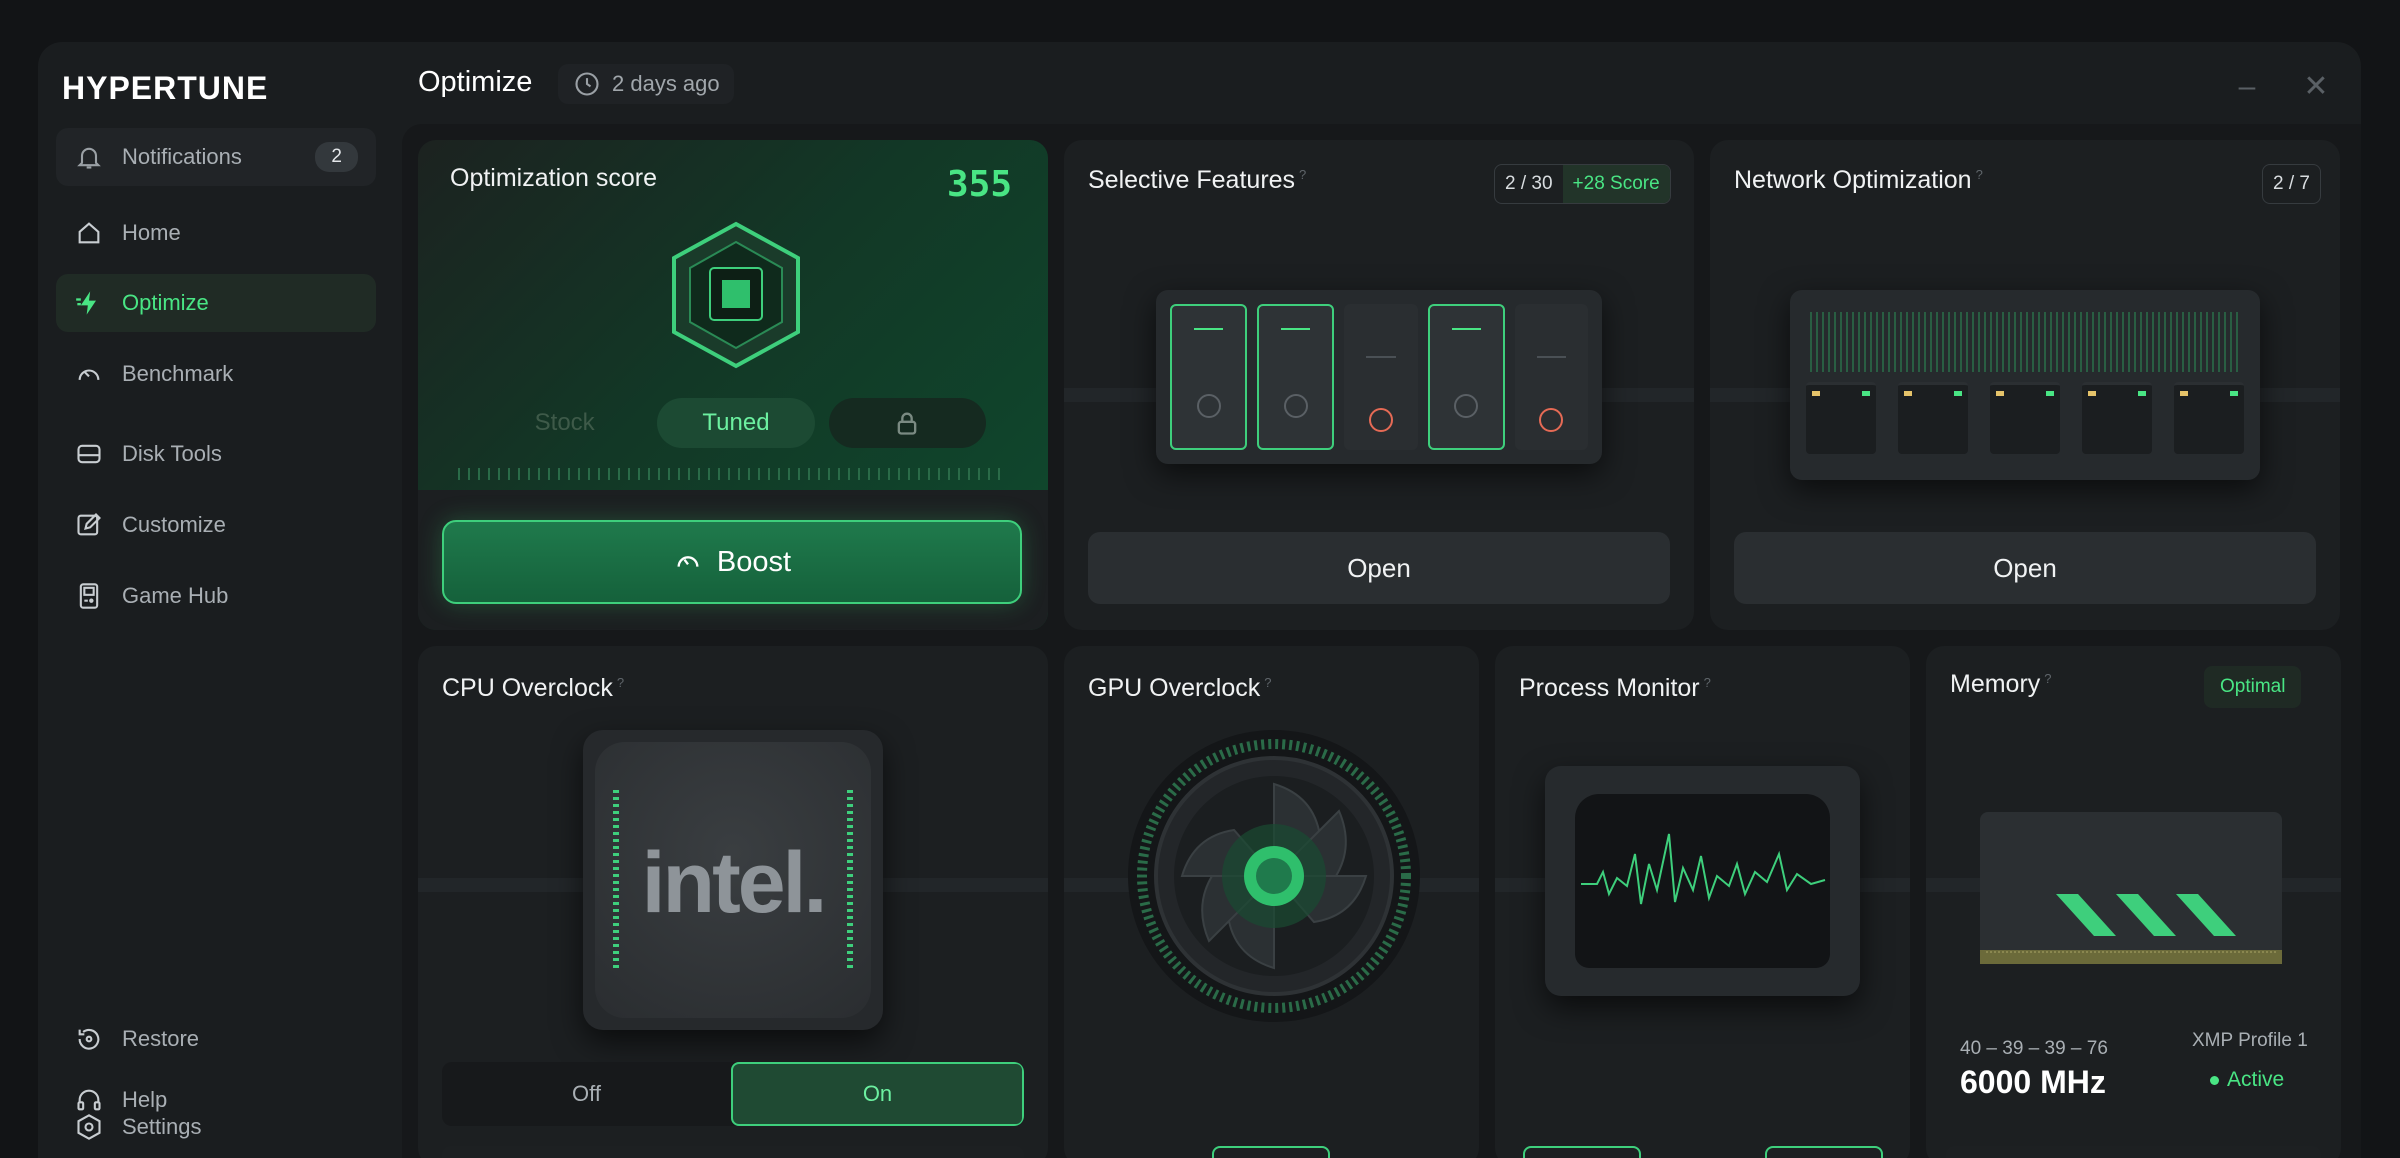 This screenshot has width=2400, height=1158. I want to click on mode-selector: Stock Tuned, so click(736, 423).